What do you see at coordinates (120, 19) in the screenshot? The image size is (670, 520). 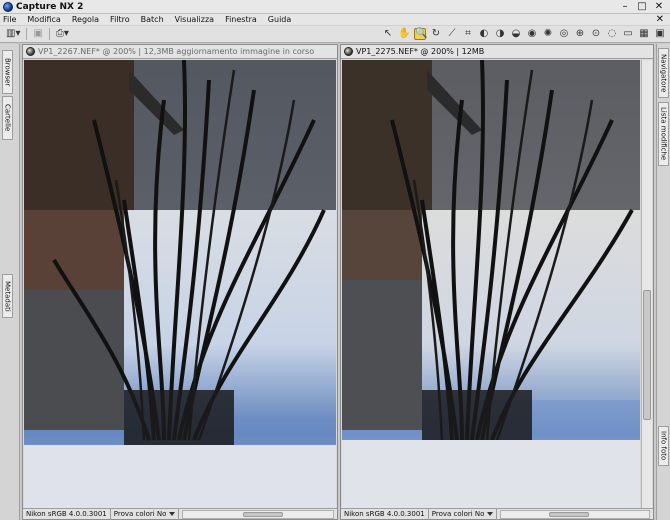 I see `menu-filtro: Filtro` at bounding box center [120, 19].